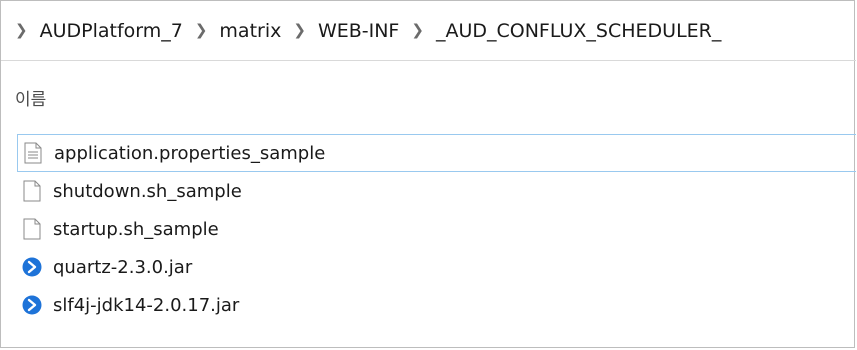  Describe the element at coordinates (123, 267) in the screenshot. I see `file-name: quartz-2.3.0.jar` at that location.